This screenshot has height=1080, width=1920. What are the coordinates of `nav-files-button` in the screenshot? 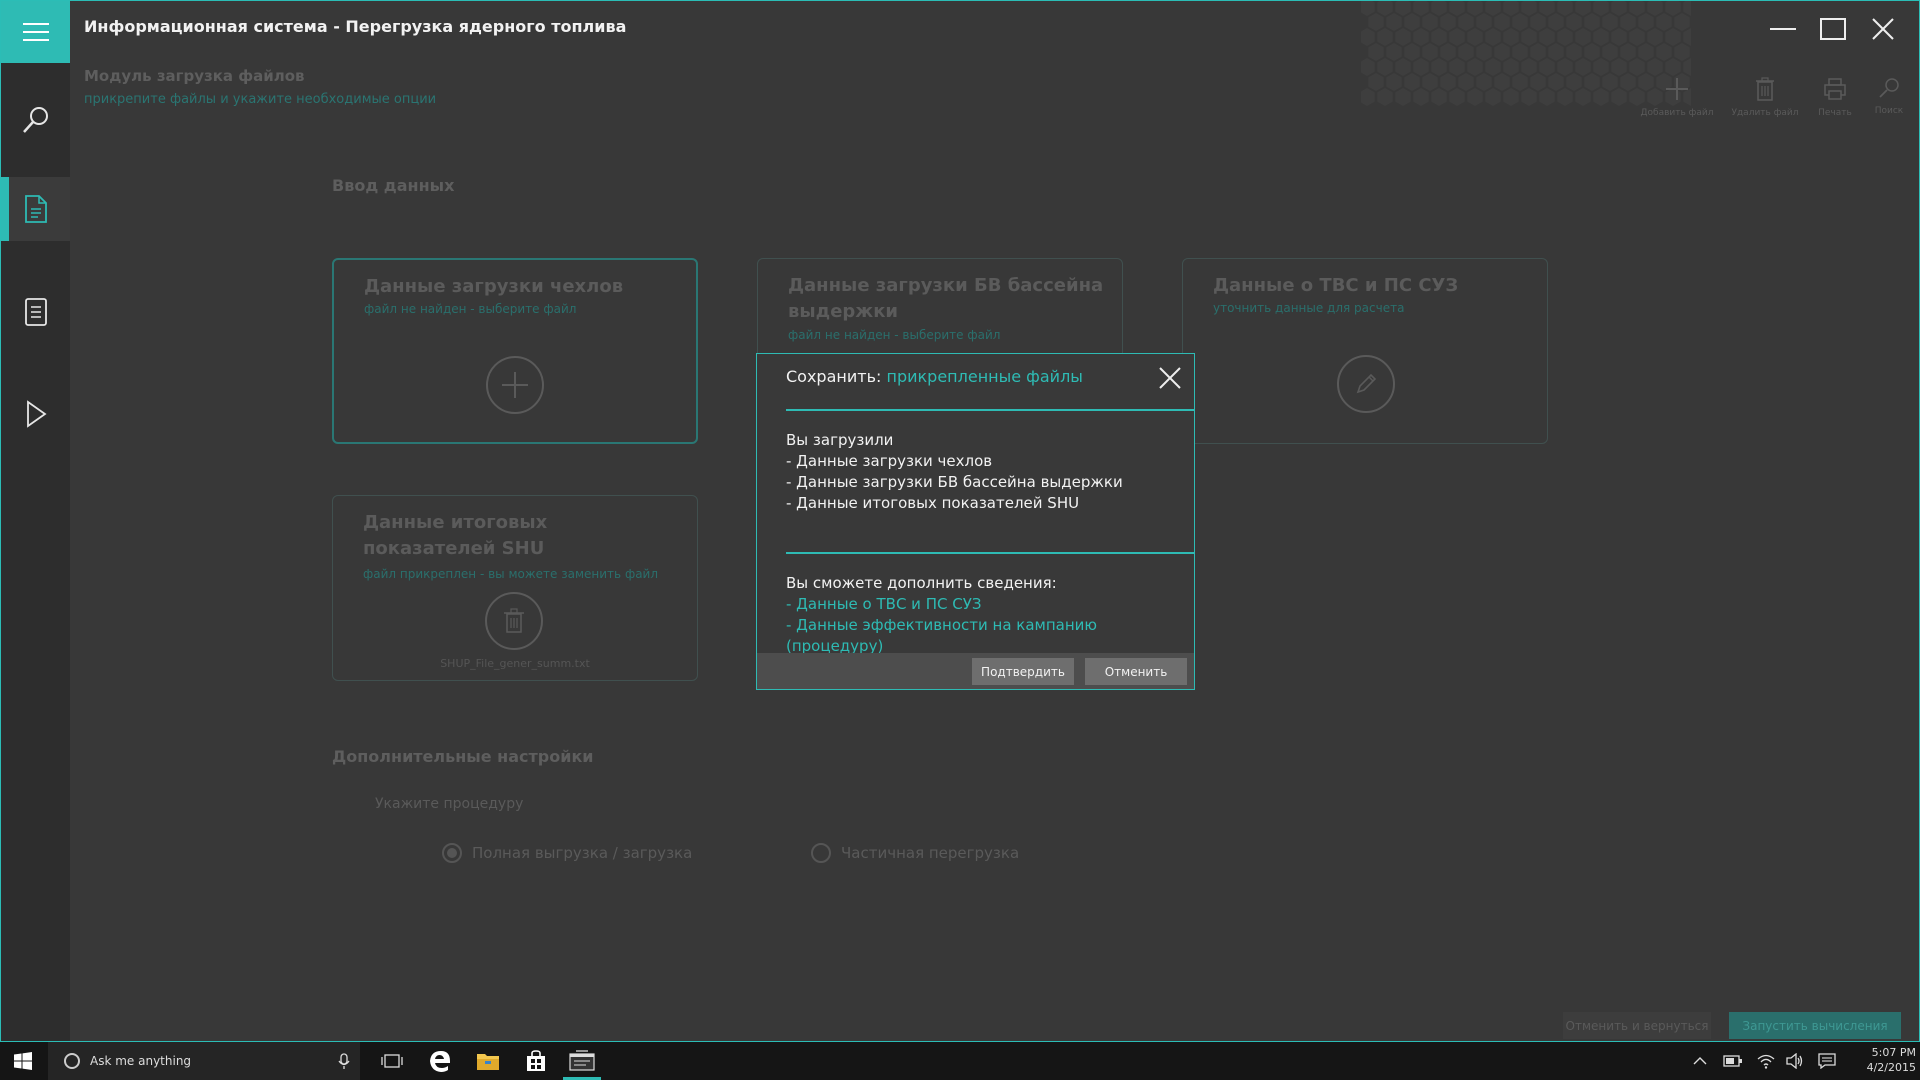 It's located at (35, 209).